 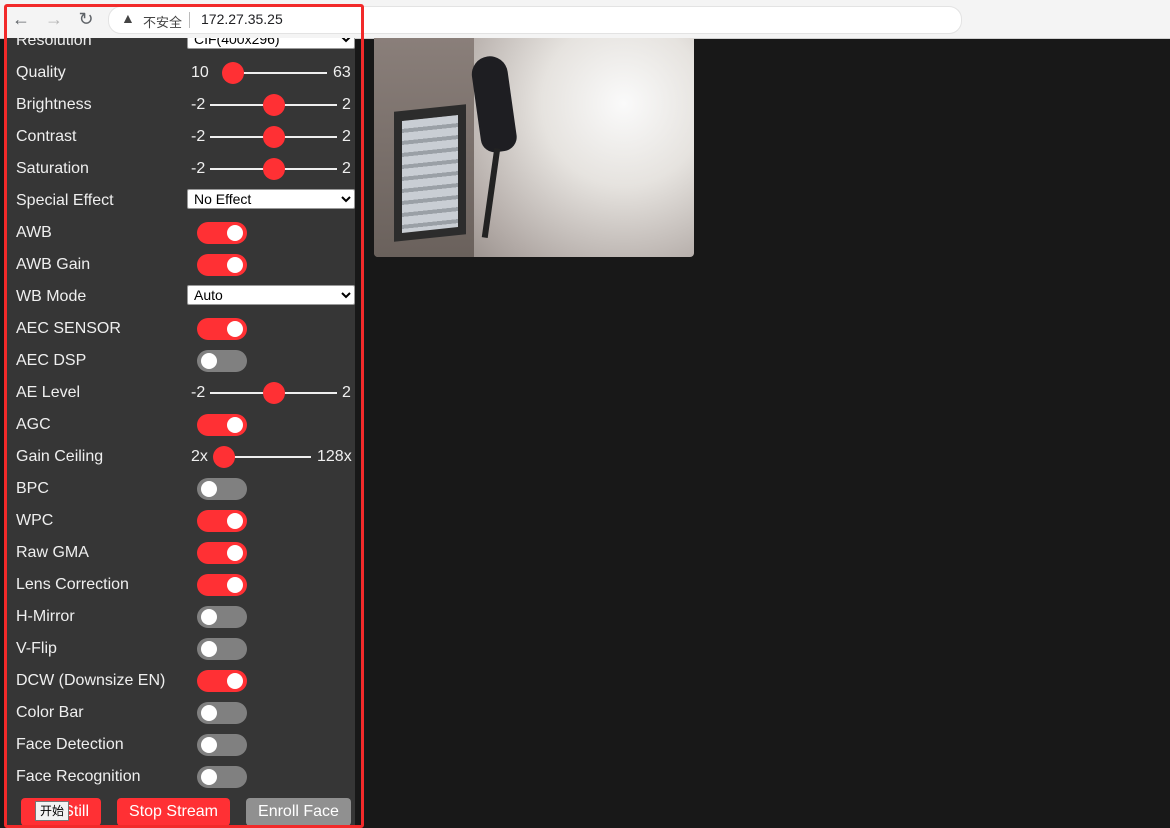 What do you see at coordinates (199, 456) in the screenshot?
I see `gain-ceiling-min: 2x` at bounding box center [199, 456].